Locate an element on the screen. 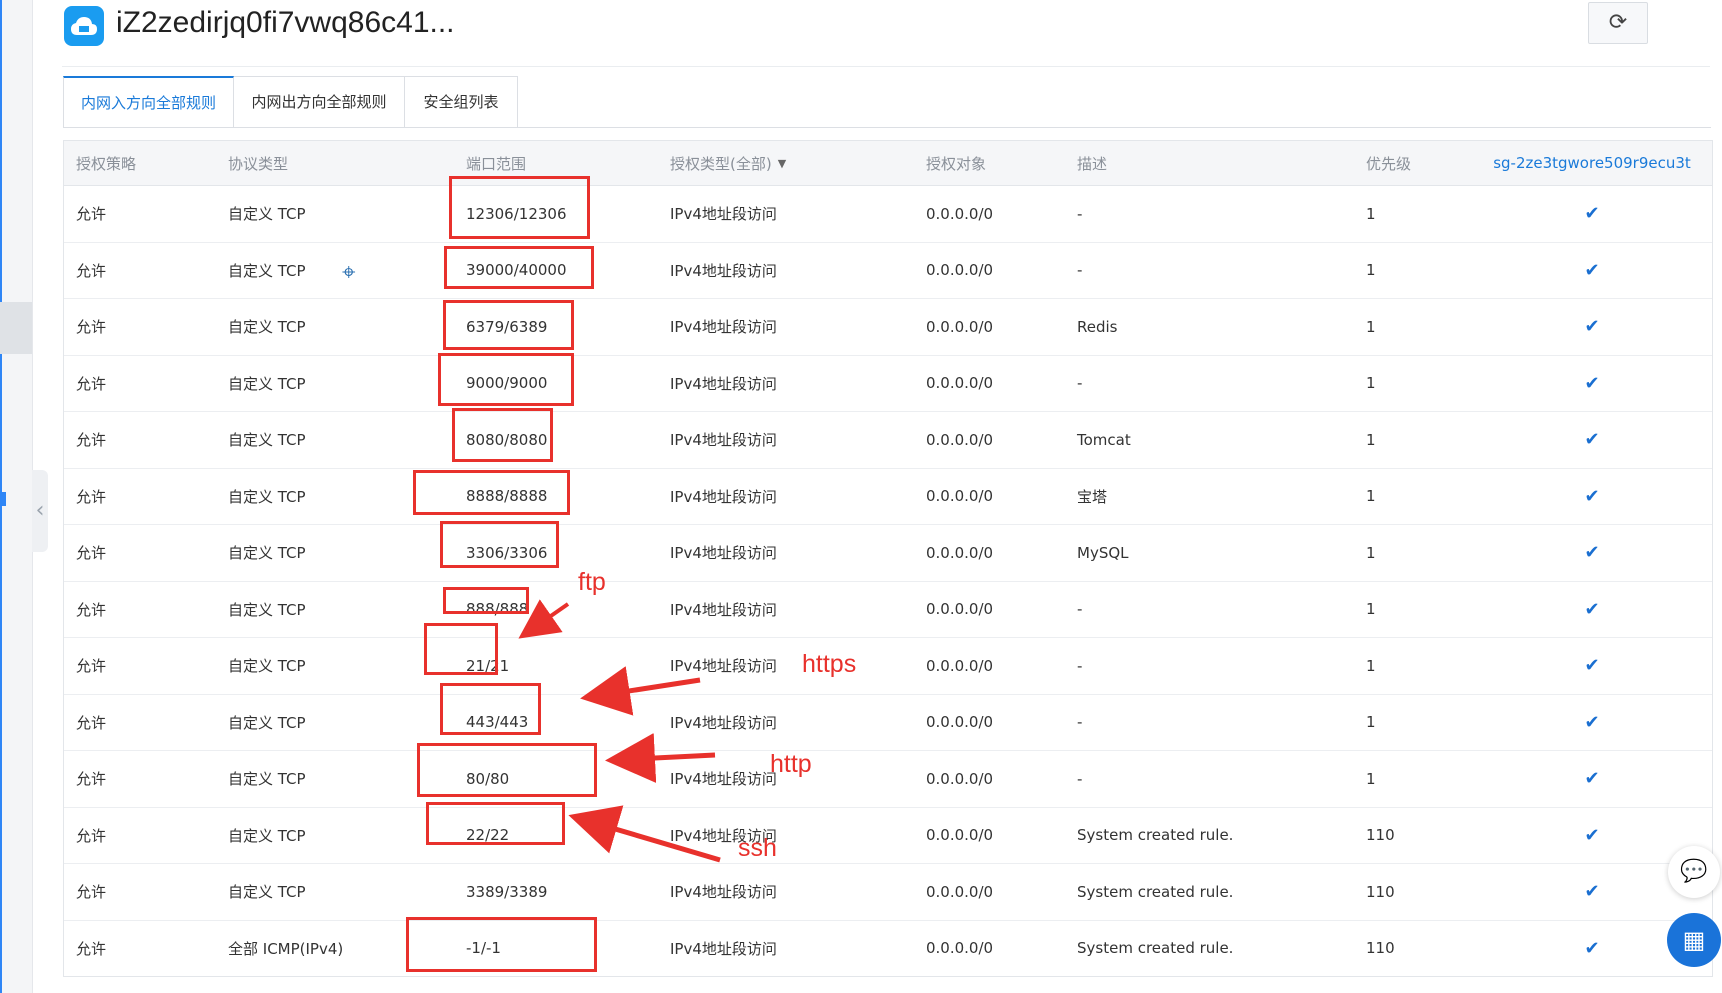 The image size is (1722, 993). apps-button: ▦ is located at coordinates (1694, 940).